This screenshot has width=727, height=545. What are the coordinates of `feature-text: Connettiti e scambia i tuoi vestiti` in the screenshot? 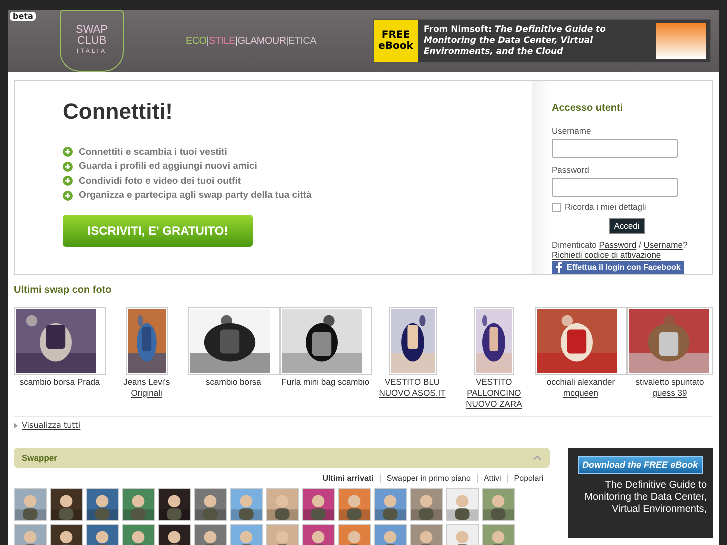 It's located at (153, 152).